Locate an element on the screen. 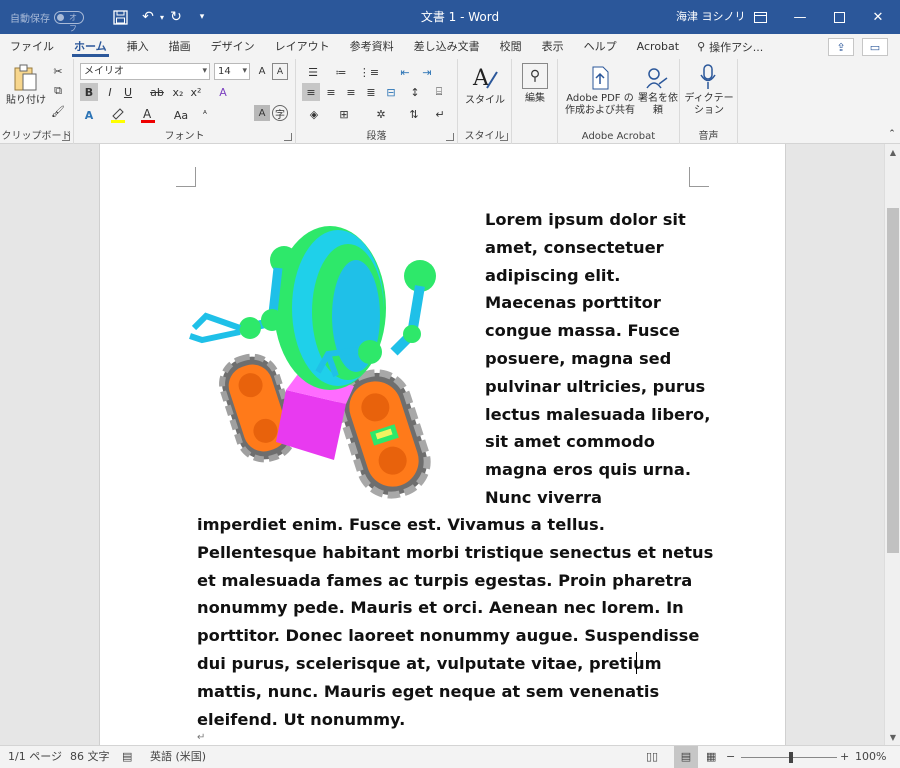 This screenshot has width=900, height=768. clipboard-launcher-icon is located at coordinates (66, 137).